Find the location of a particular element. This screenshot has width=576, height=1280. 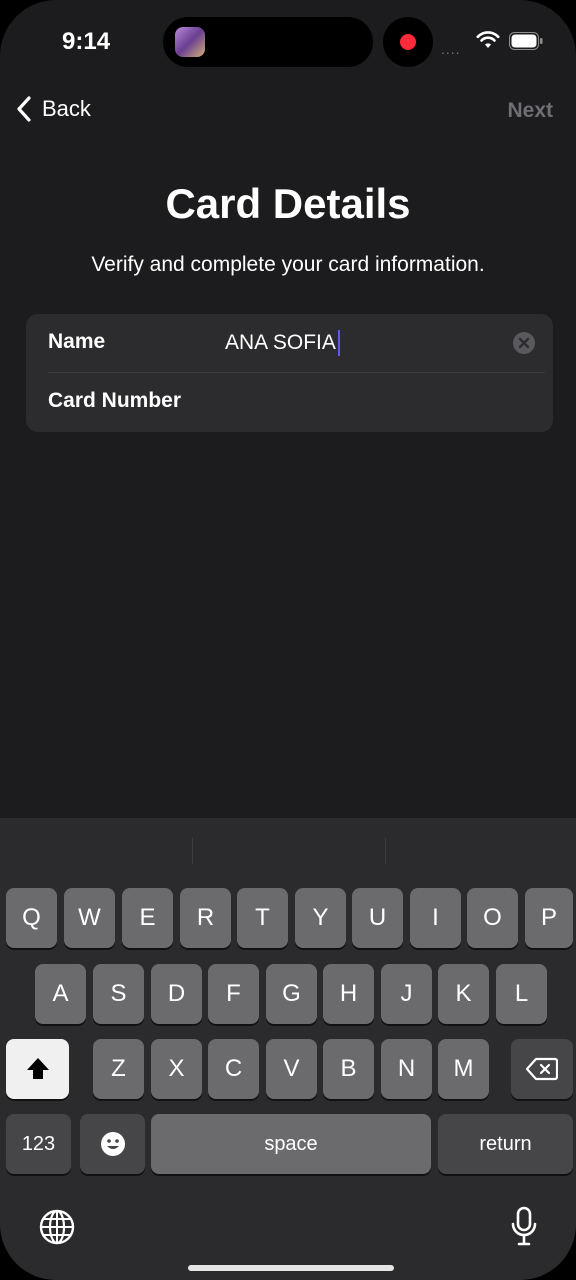

key-q: Q is located at coordinates (31, 918).